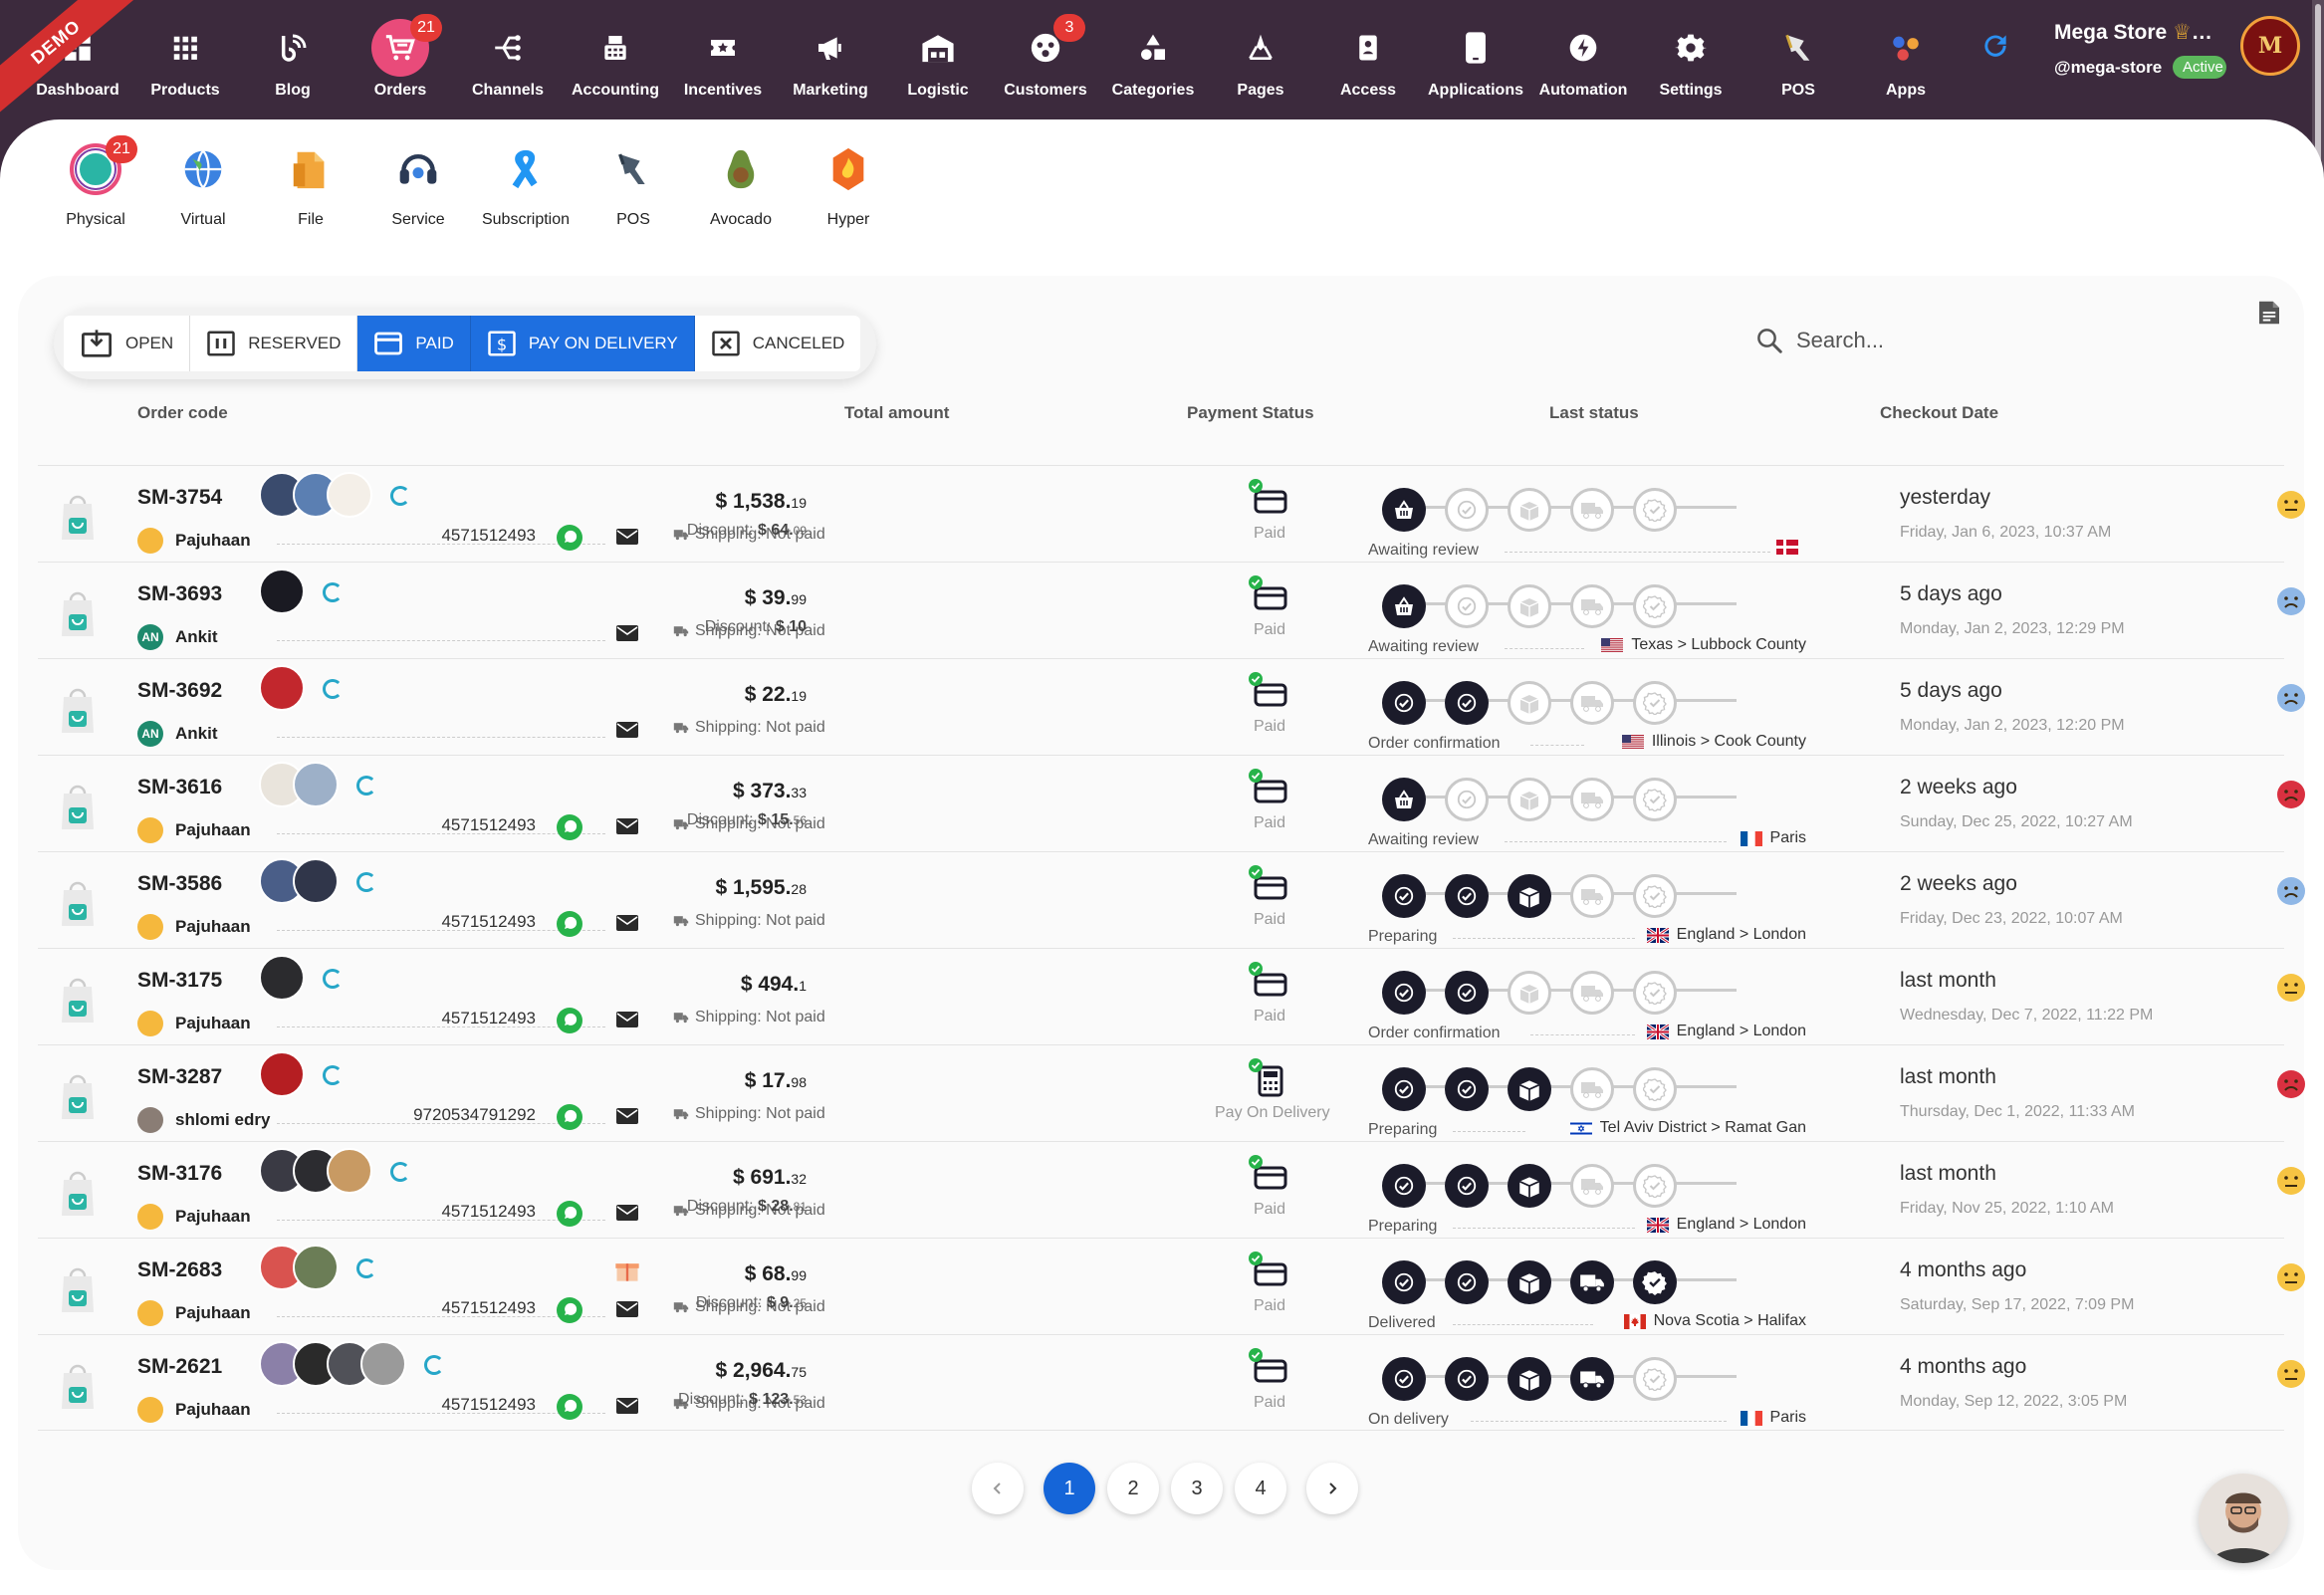 This screenshot has width=2324, height=1595. What do you see at coordinates (615, 59) in the screenshot?
I see `nav-accounting: Accounting` at bounding box center [615, 59].